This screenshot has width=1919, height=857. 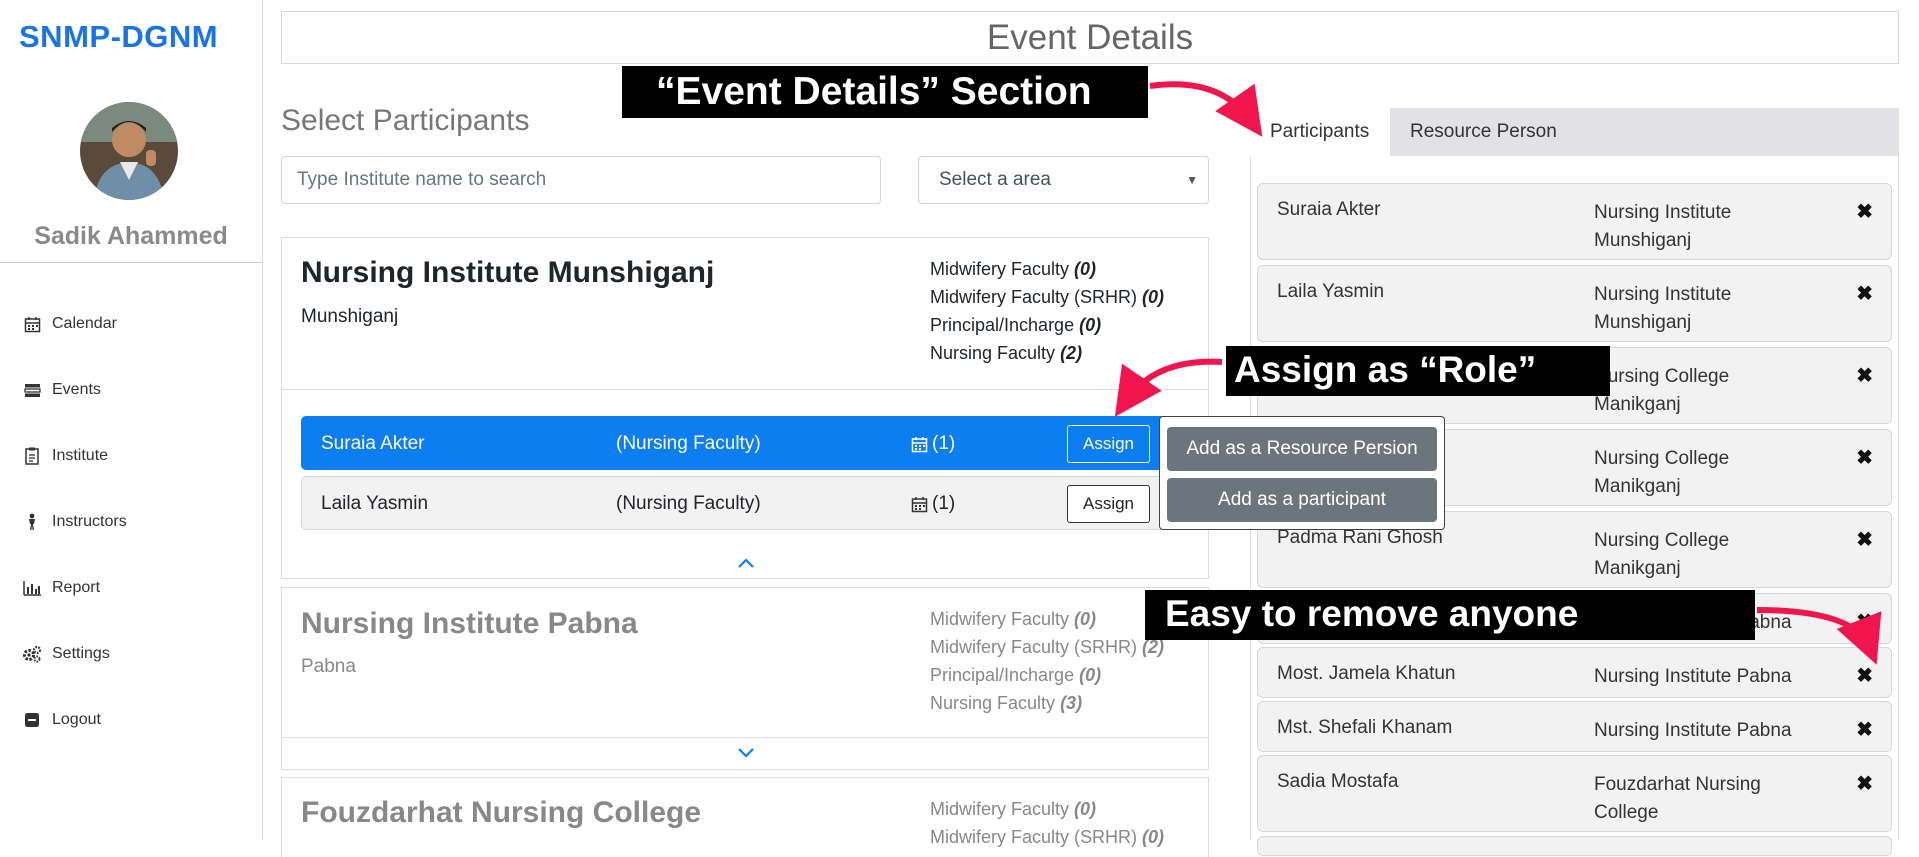 What do you see at coordinates (1063, 180) in the screenshot?
I see `area-select: Select a area ▼` at bounding box center [1063, 180].